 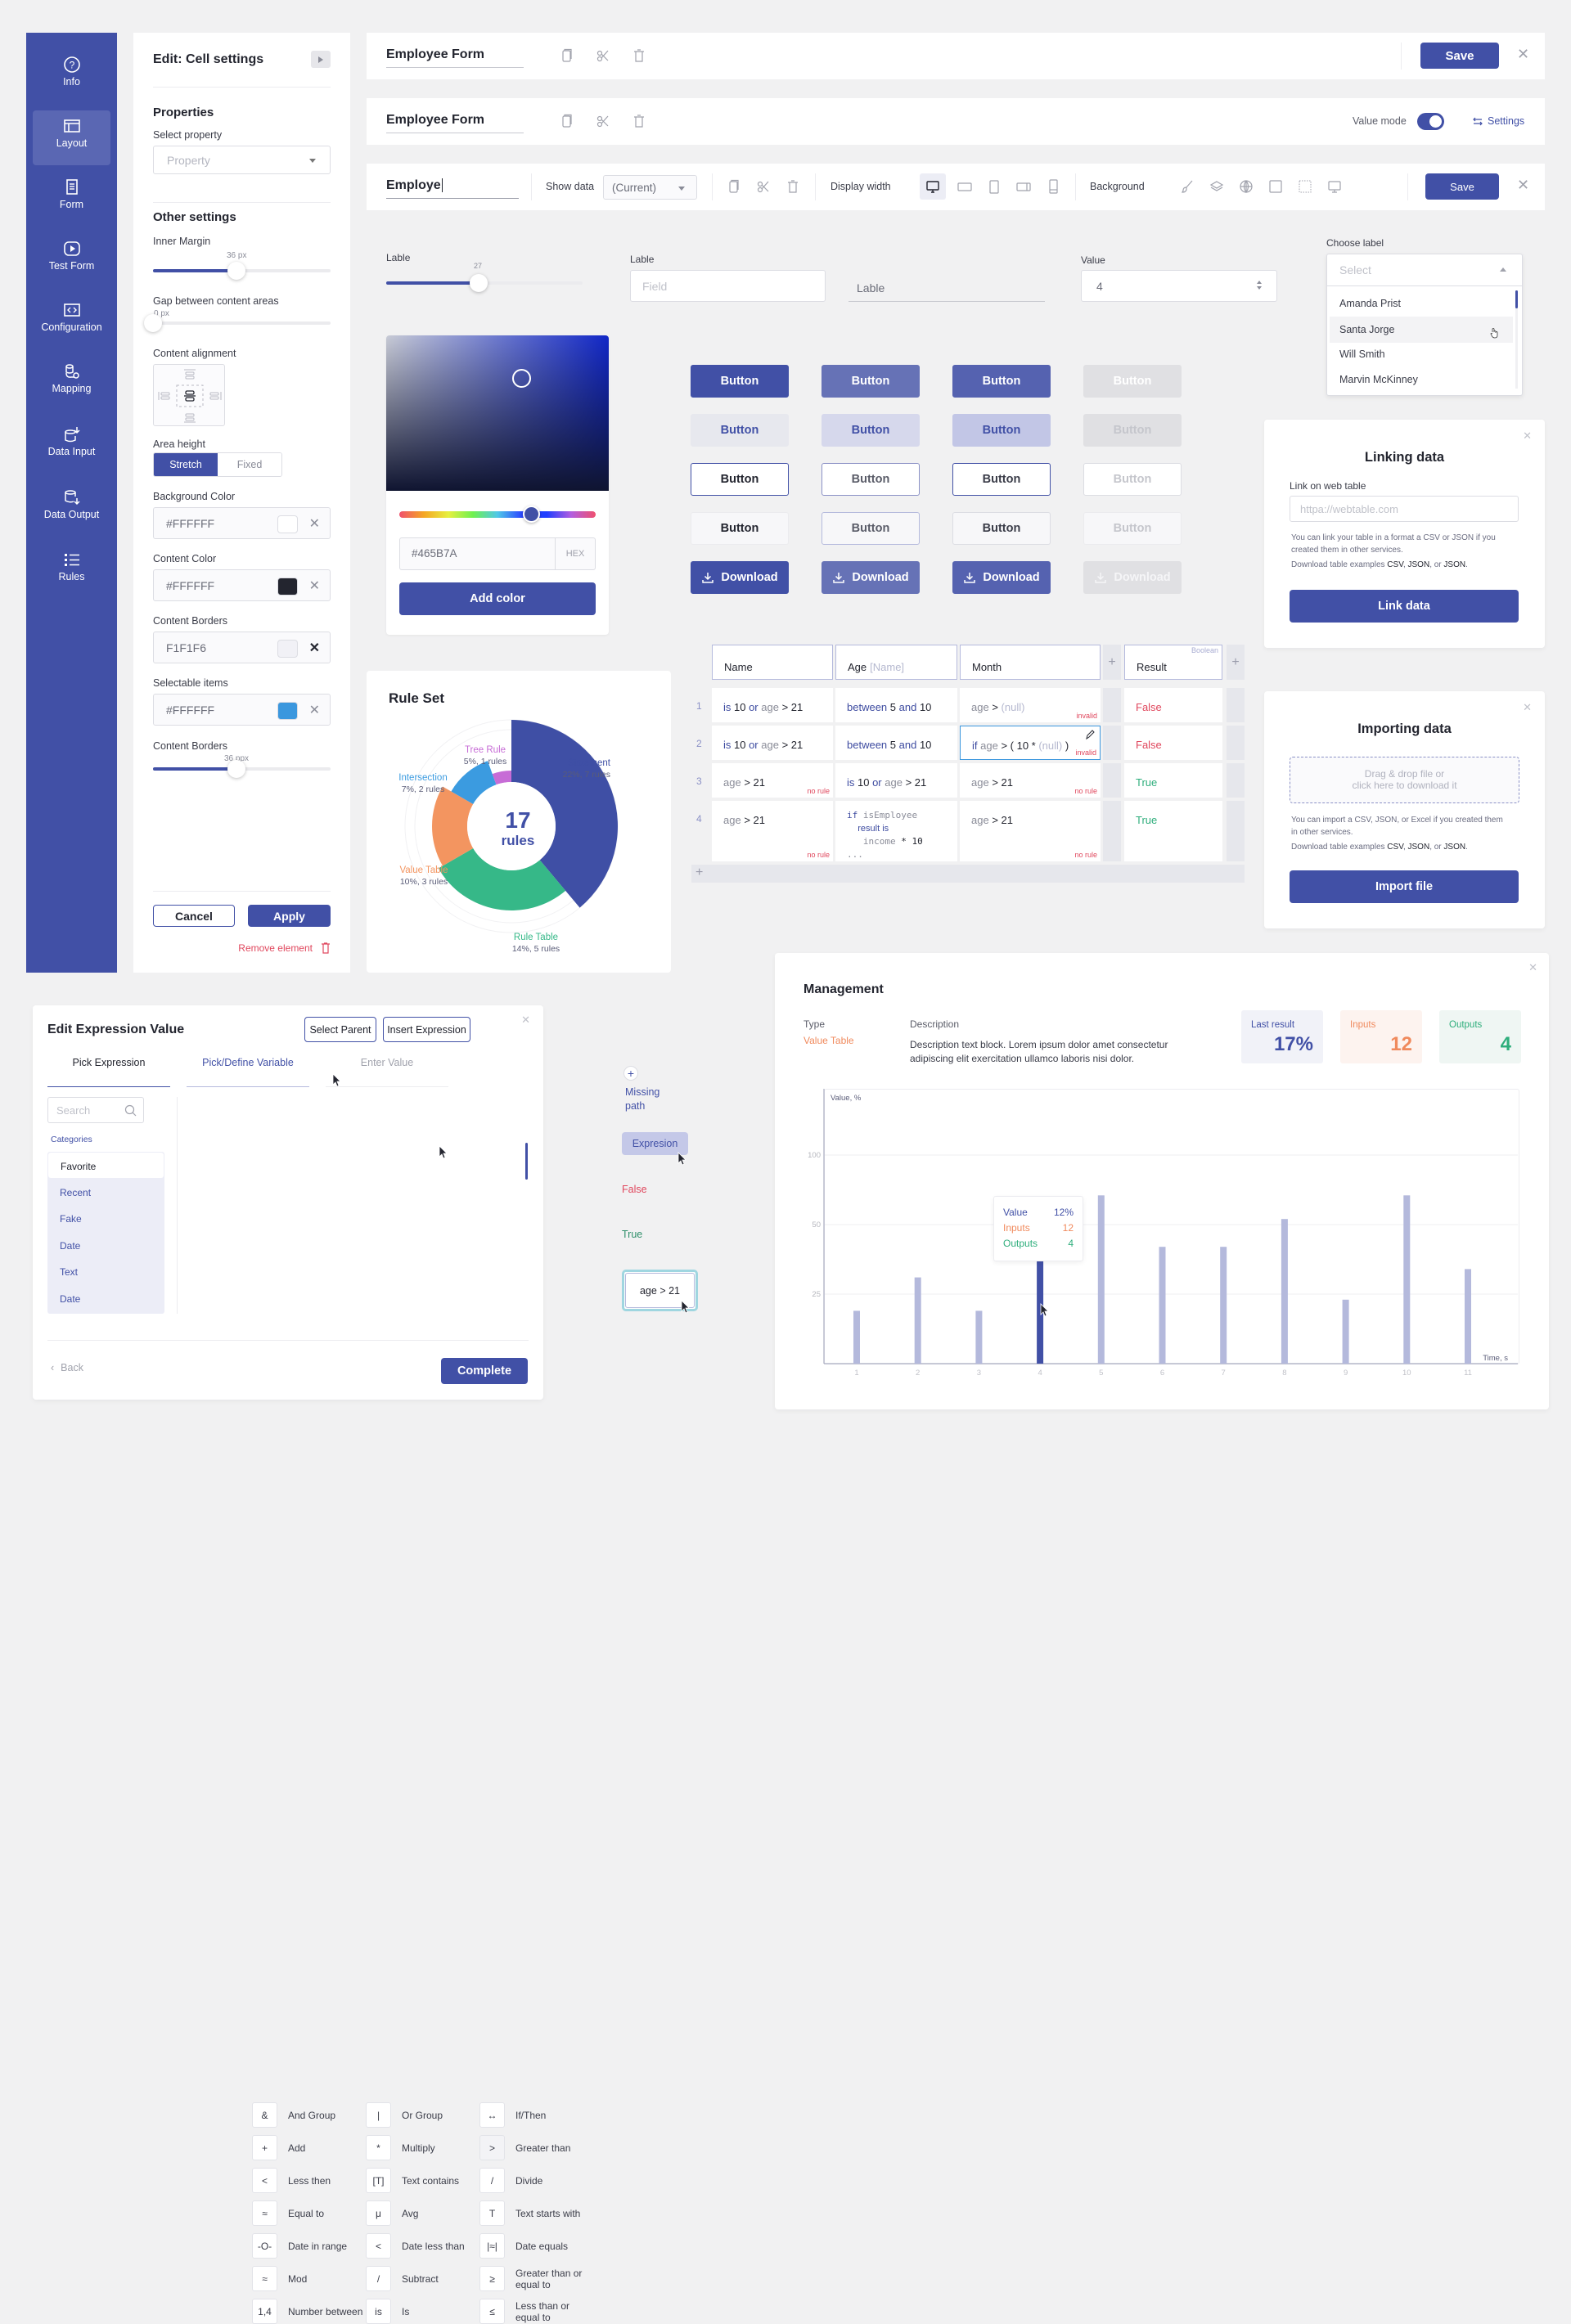 What do you see at coordinates (426, 1029) in the screenshot?
I see `insert-expression-button: Insert Expression` at bounding box center [426, 1029].